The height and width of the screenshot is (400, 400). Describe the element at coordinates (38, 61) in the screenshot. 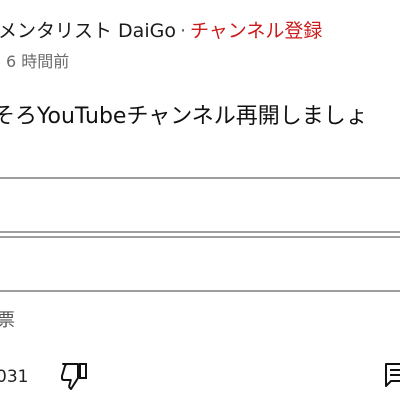

I see `post-timestamp: 6 時間前` at that location.